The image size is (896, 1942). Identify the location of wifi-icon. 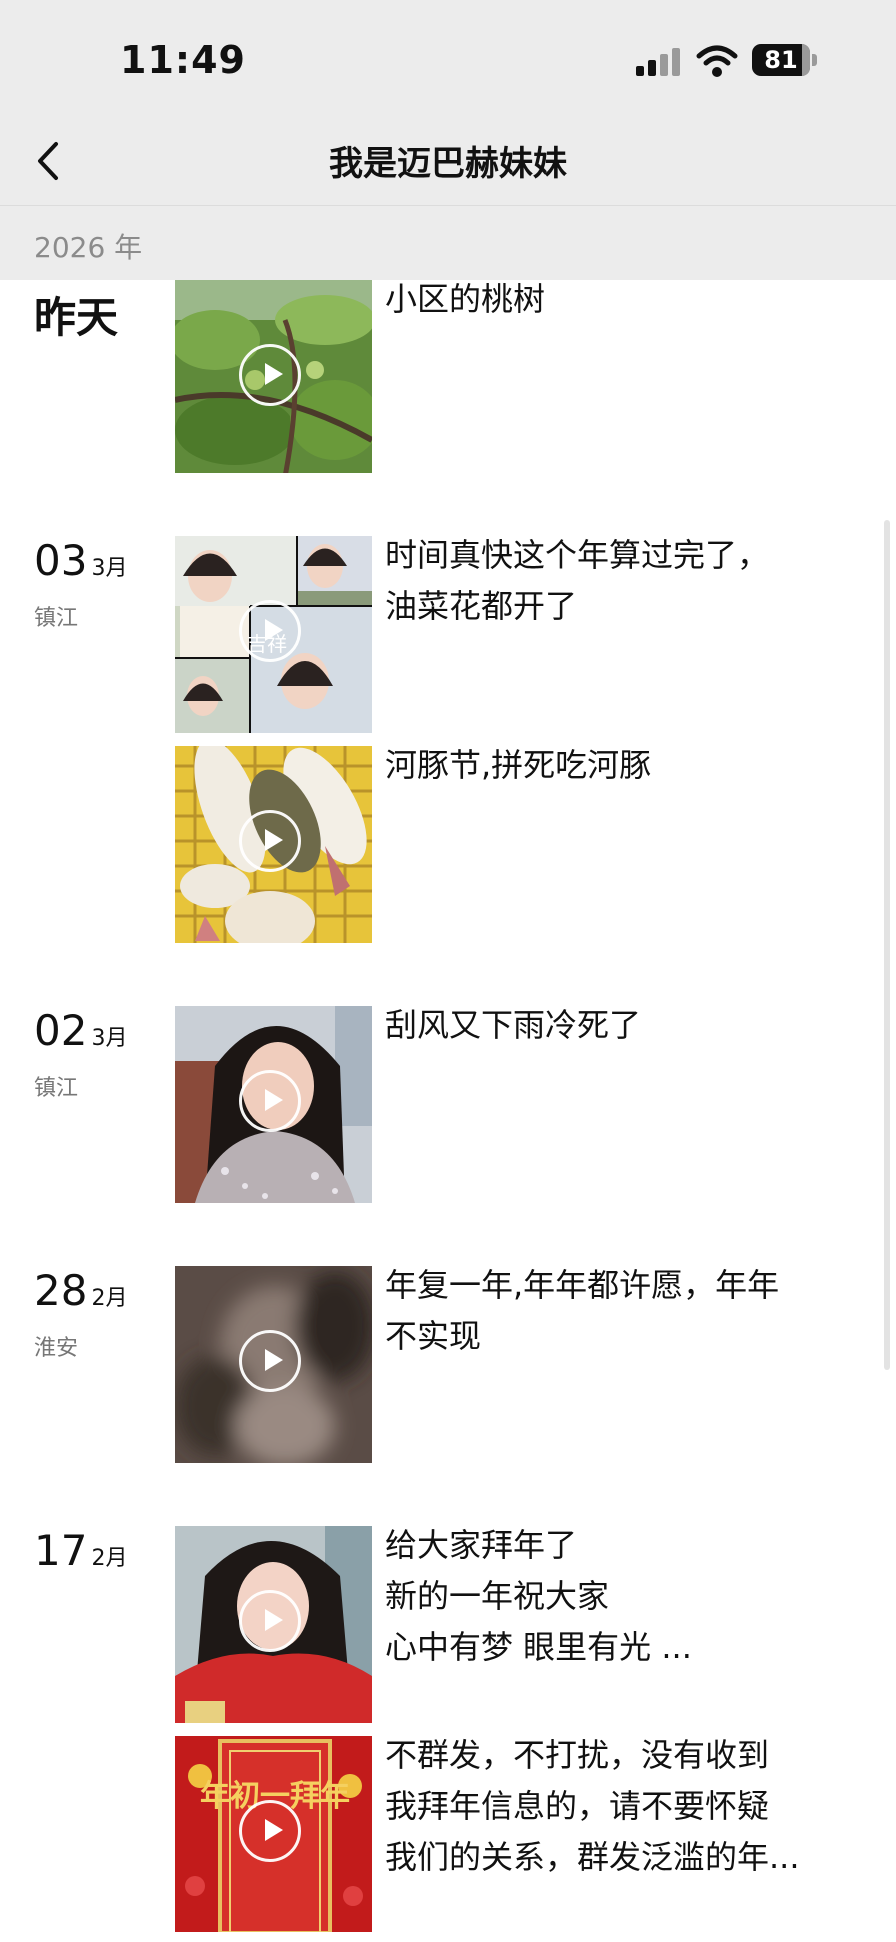
(717, 61).